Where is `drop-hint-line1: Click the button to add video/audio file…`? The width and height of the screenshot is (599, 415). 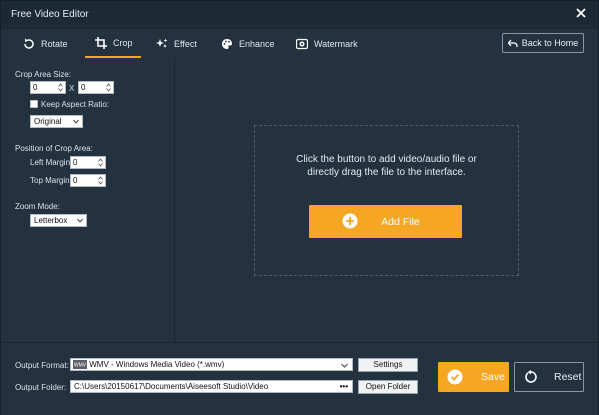 drop-hint-line1: Click the button to add video/audio file… is located at coordinates (386, 159).